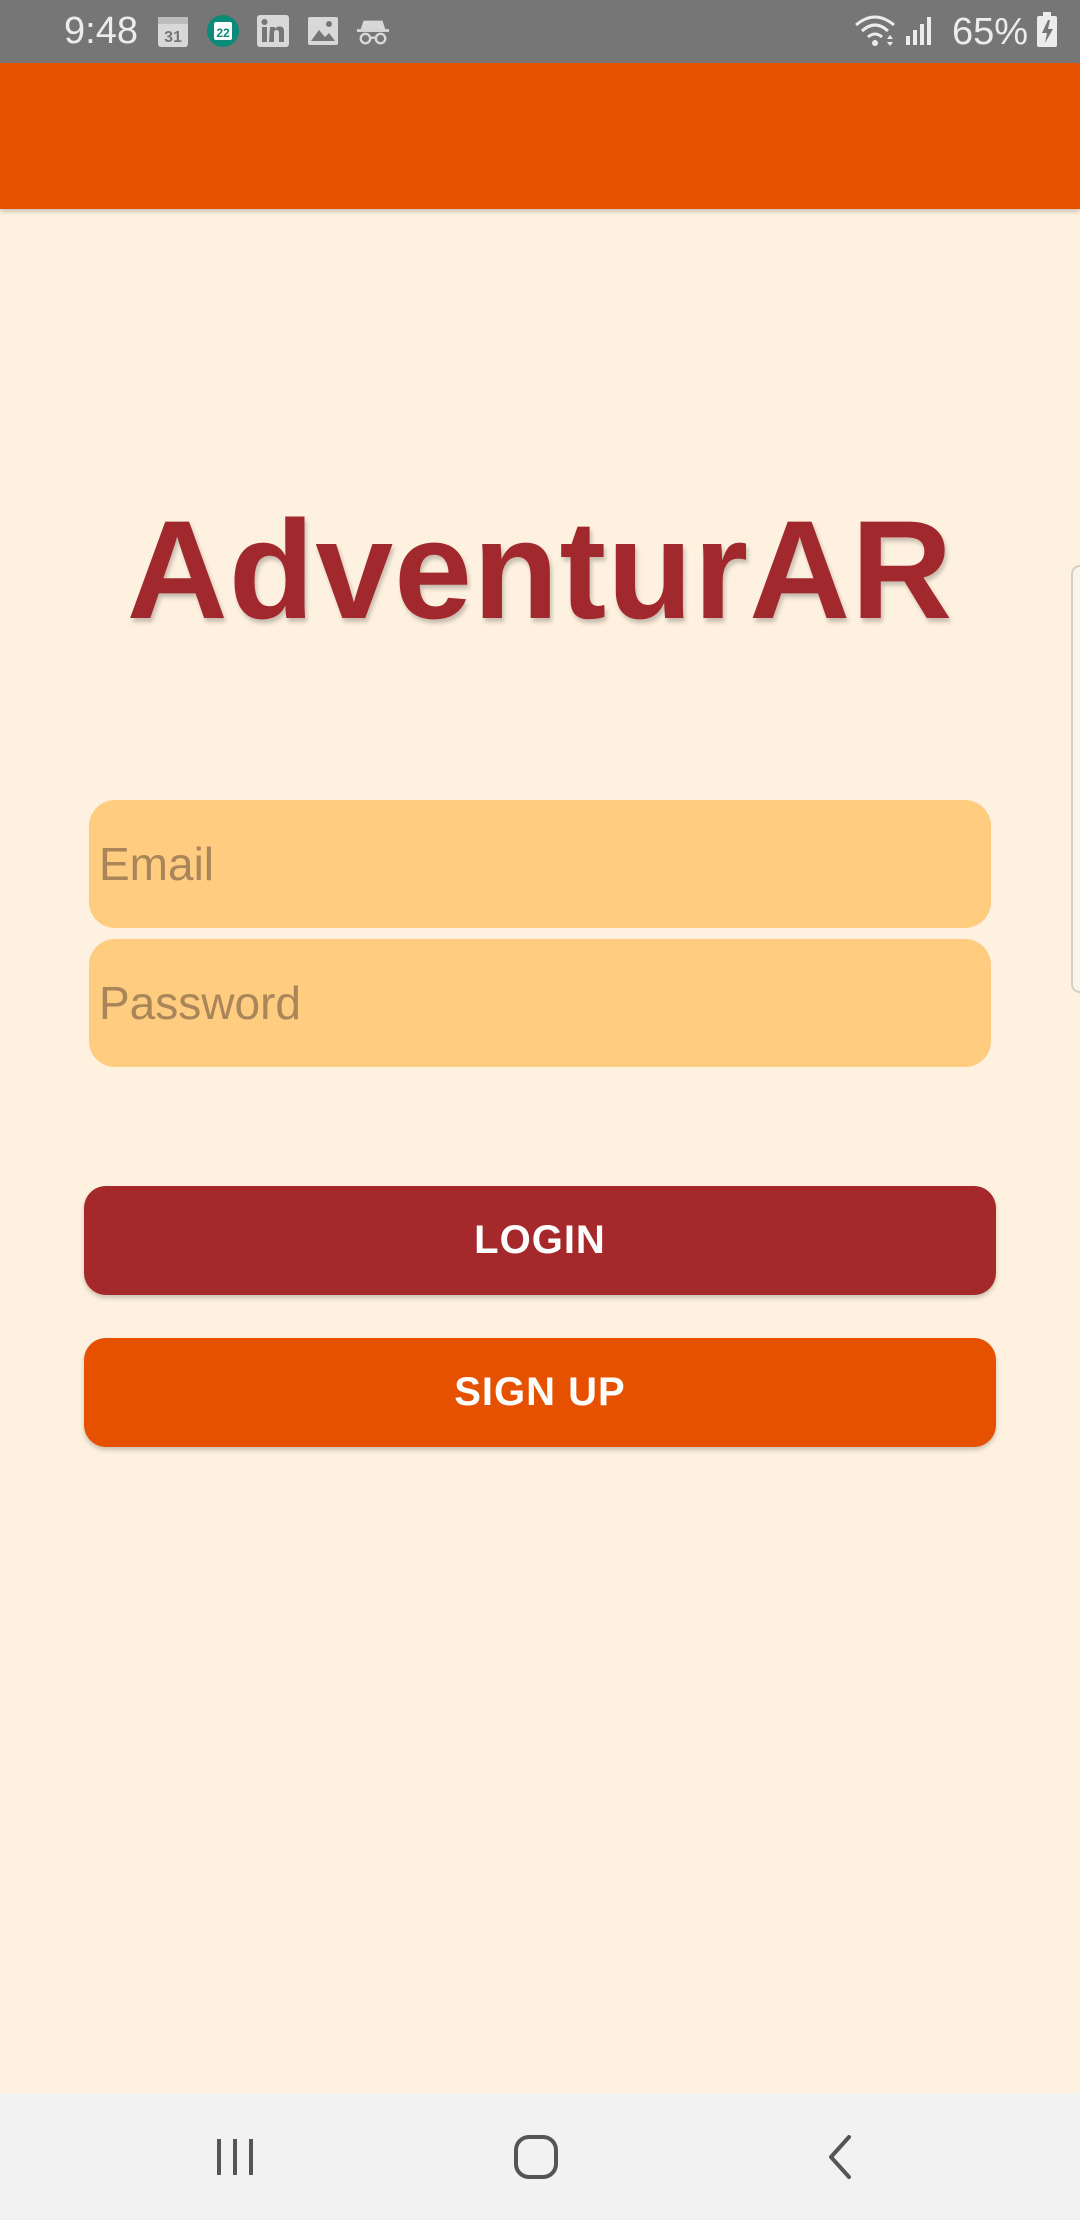  I want to click on email-field, so click(540, 864).